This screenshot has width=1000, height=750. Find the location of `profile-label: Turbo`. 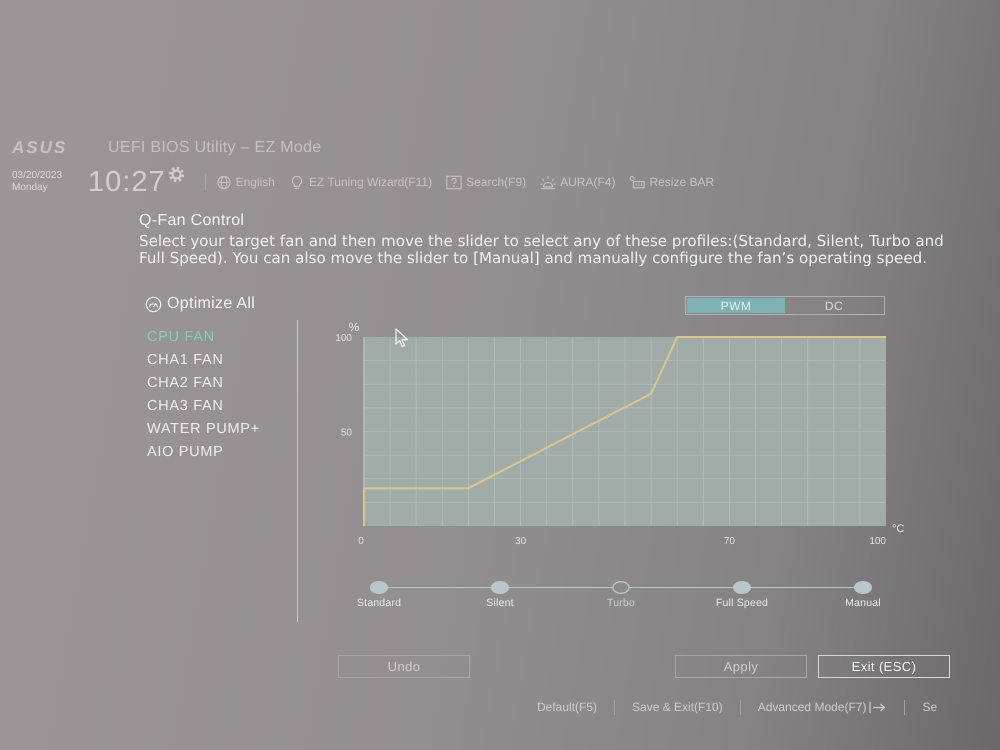

profile-label: Turbo is located at coordinates (621, 603).